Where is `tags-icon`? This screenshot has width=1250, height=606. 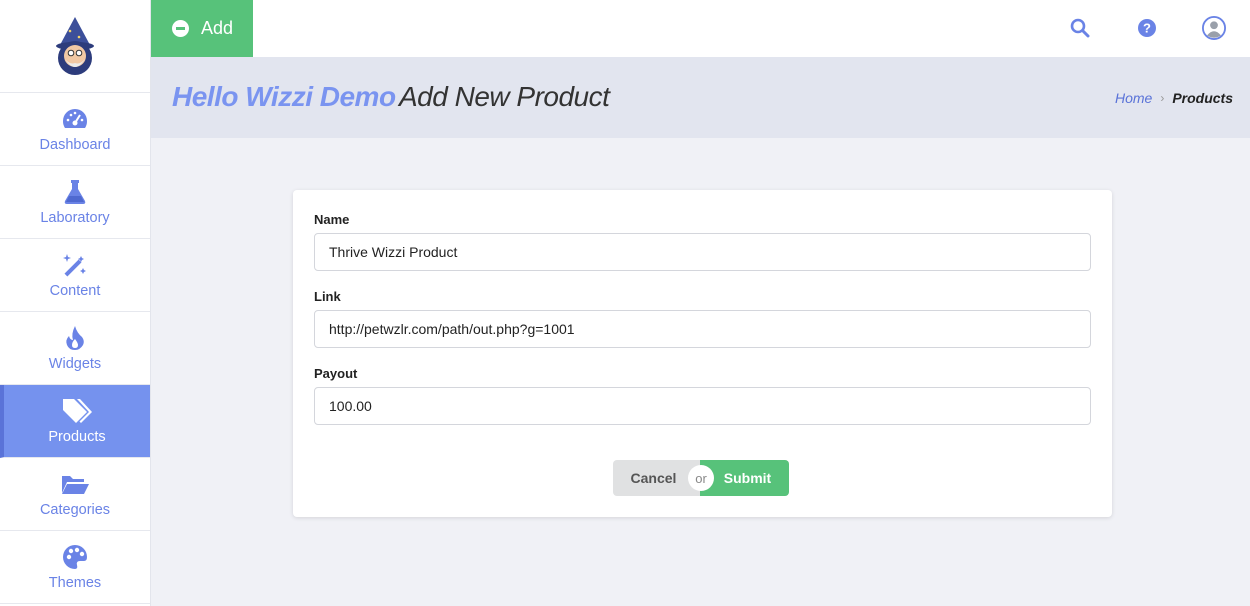
tags-icon is located at coordinates (77, 411).